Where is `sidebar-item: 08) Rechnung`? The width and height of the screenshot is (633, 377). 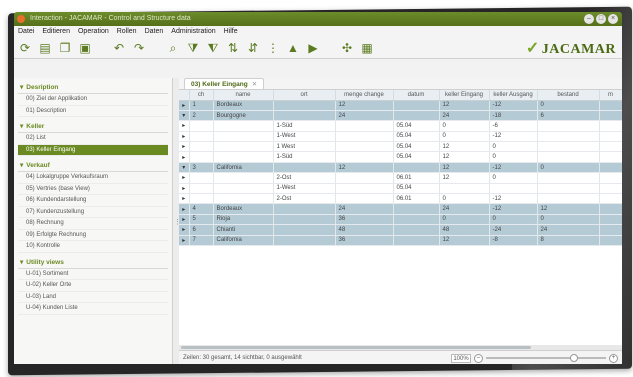 sidebar-item: 08) Rechnung is located at coordinates (93, 224).